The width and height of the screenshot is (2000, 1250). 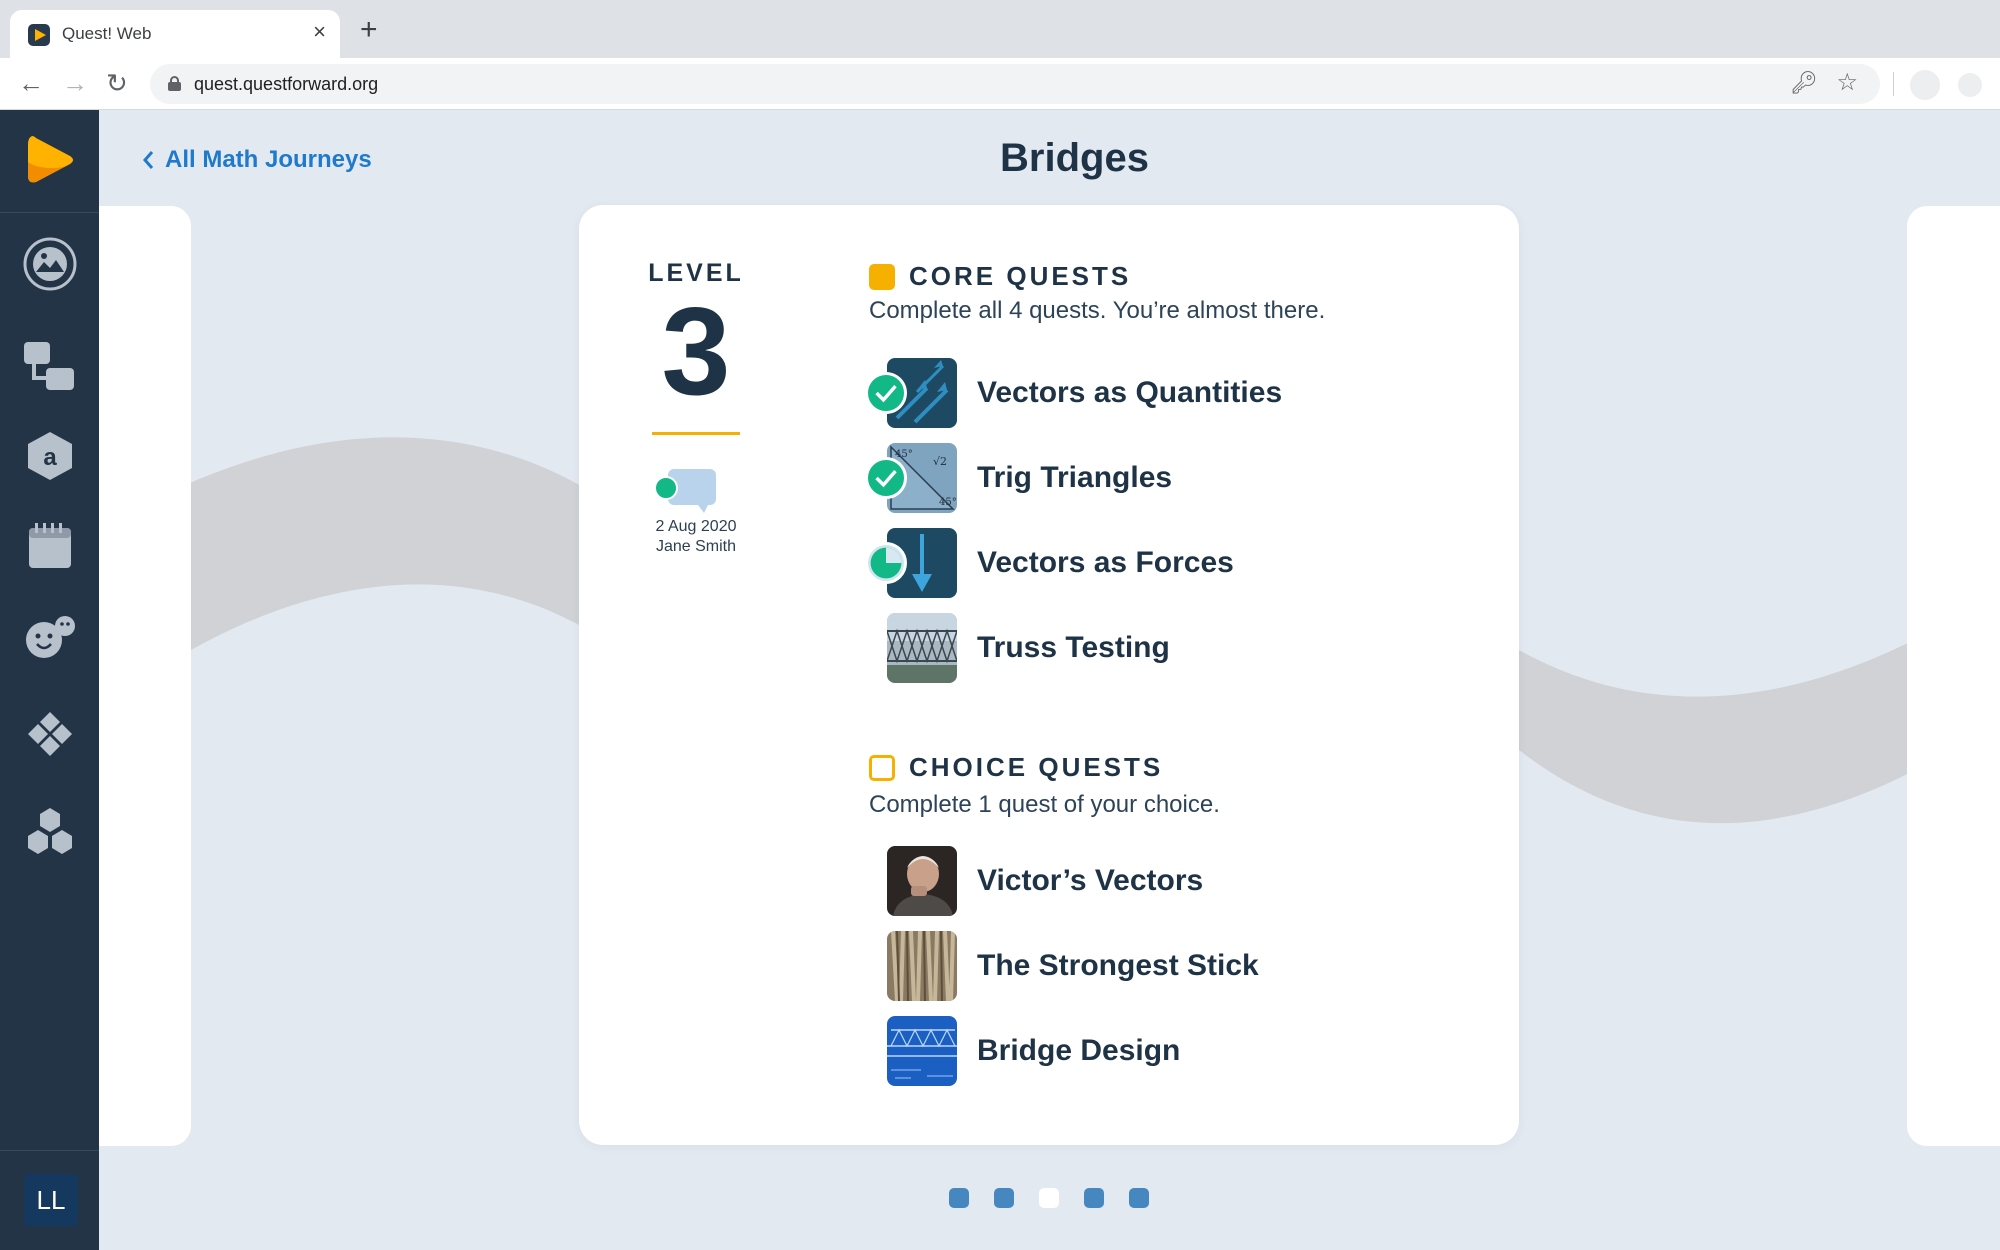 I want to click on choice-quests-header: CHOICE QUESTS, so click(x=1016, y=767).